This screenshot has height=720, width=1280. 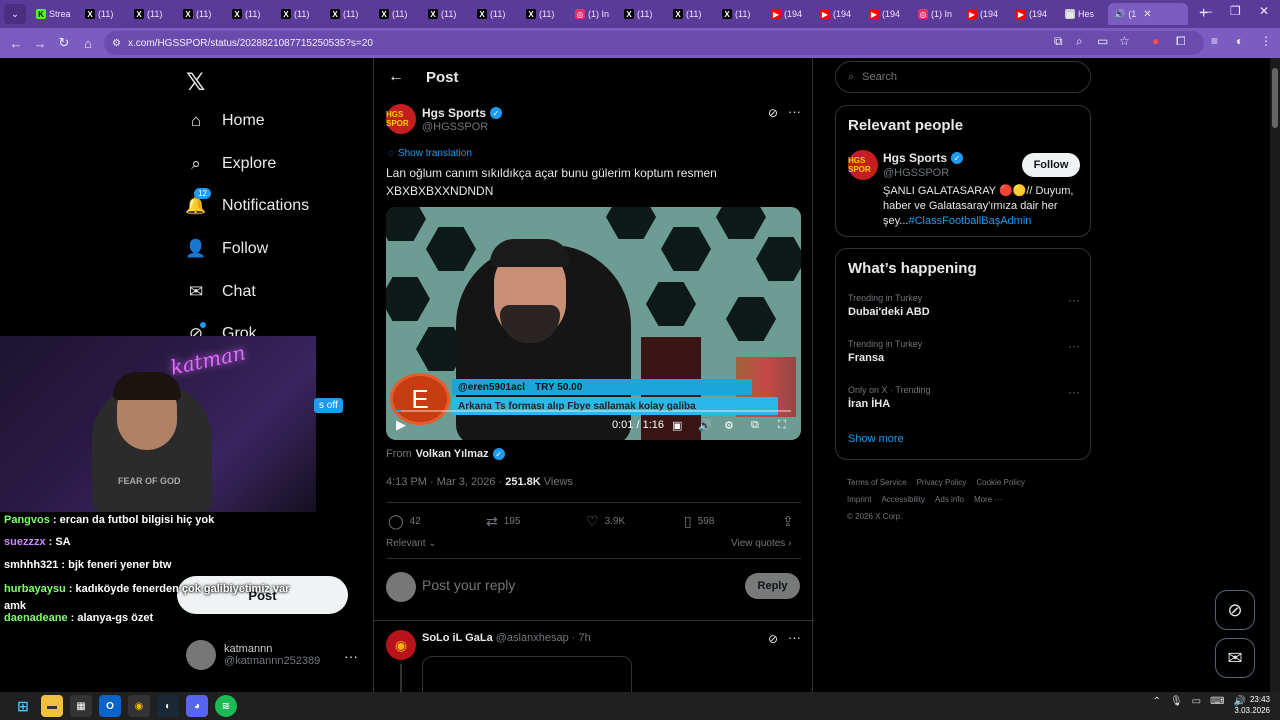 What do you see at coordinates (231, 164) in the screenshot?
I see `nav-item-explore: ⌕ Explore` at bounding box center [231, 164].